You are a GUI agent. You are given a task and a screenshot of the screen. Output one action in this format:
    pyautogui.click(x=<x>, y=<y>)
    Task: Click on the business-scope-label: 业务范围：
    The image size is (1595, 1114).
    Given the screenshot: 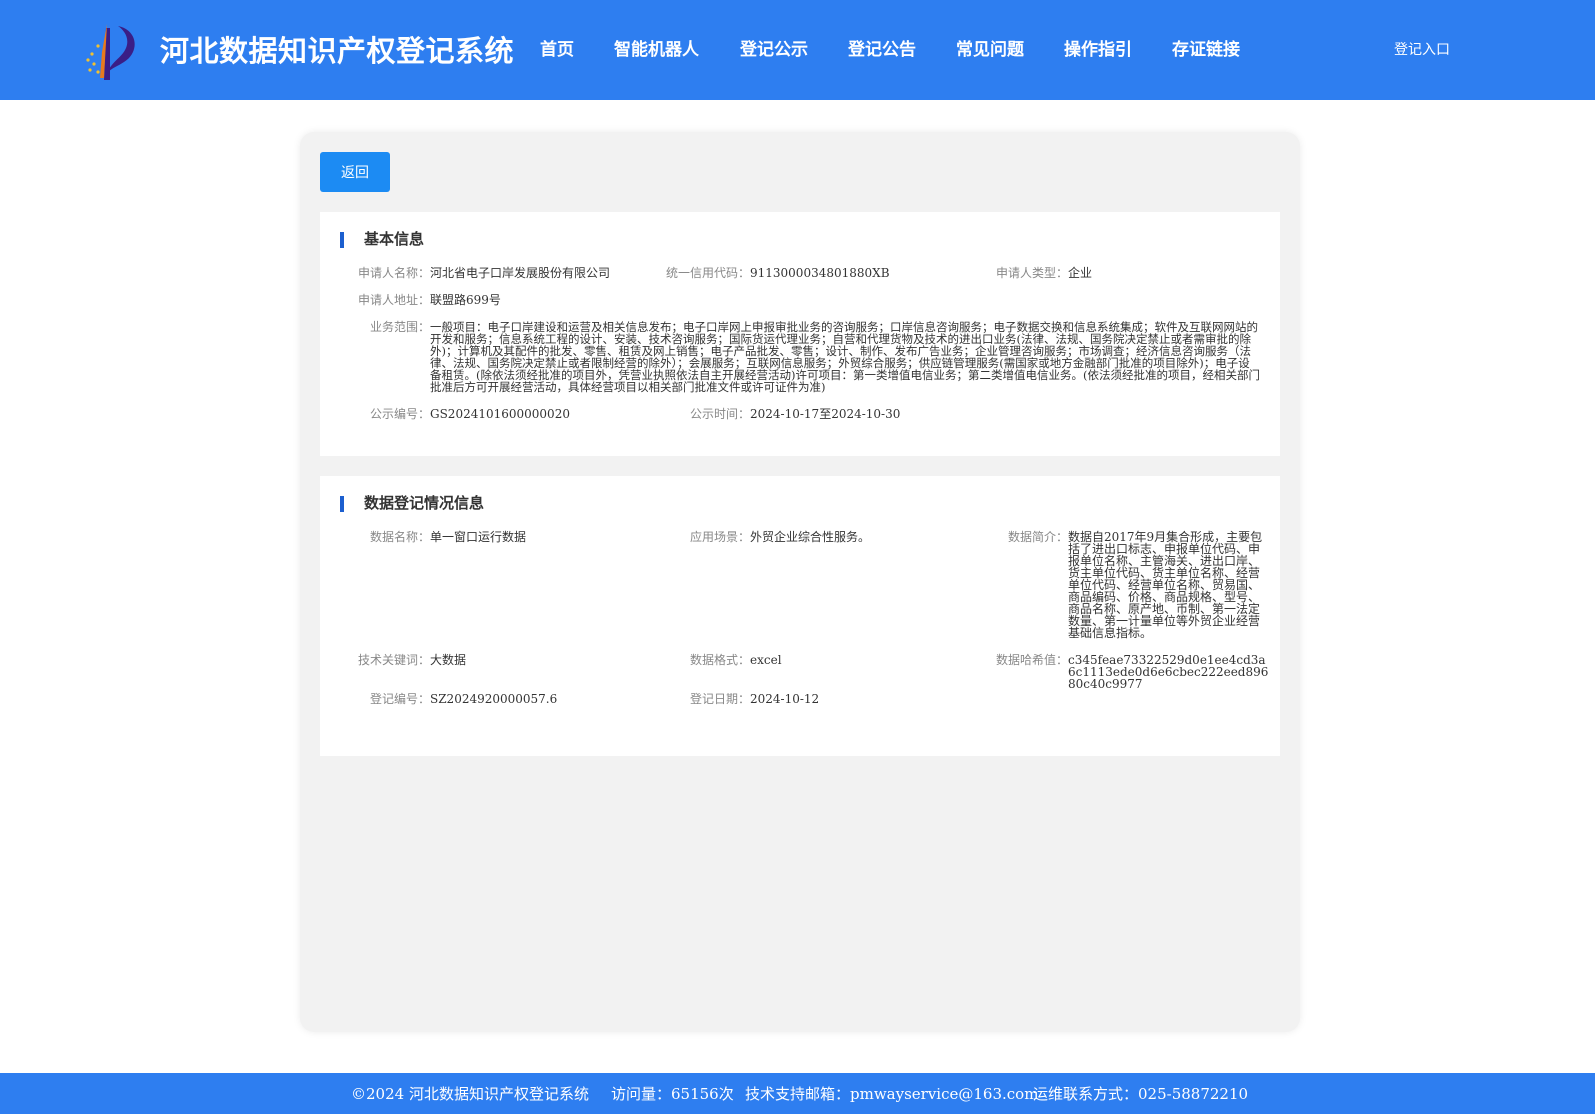 What is the action you would take?
    pyautogui.click(x=399, y=327)
    